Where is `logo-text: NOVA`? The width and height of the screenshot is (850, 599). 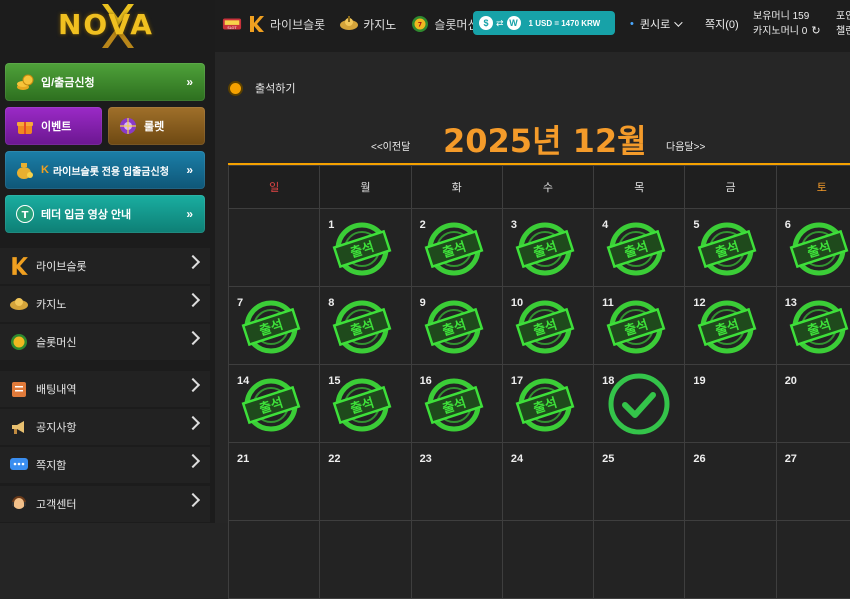 logo-text: NOVA is located at coordinates (106, 24).